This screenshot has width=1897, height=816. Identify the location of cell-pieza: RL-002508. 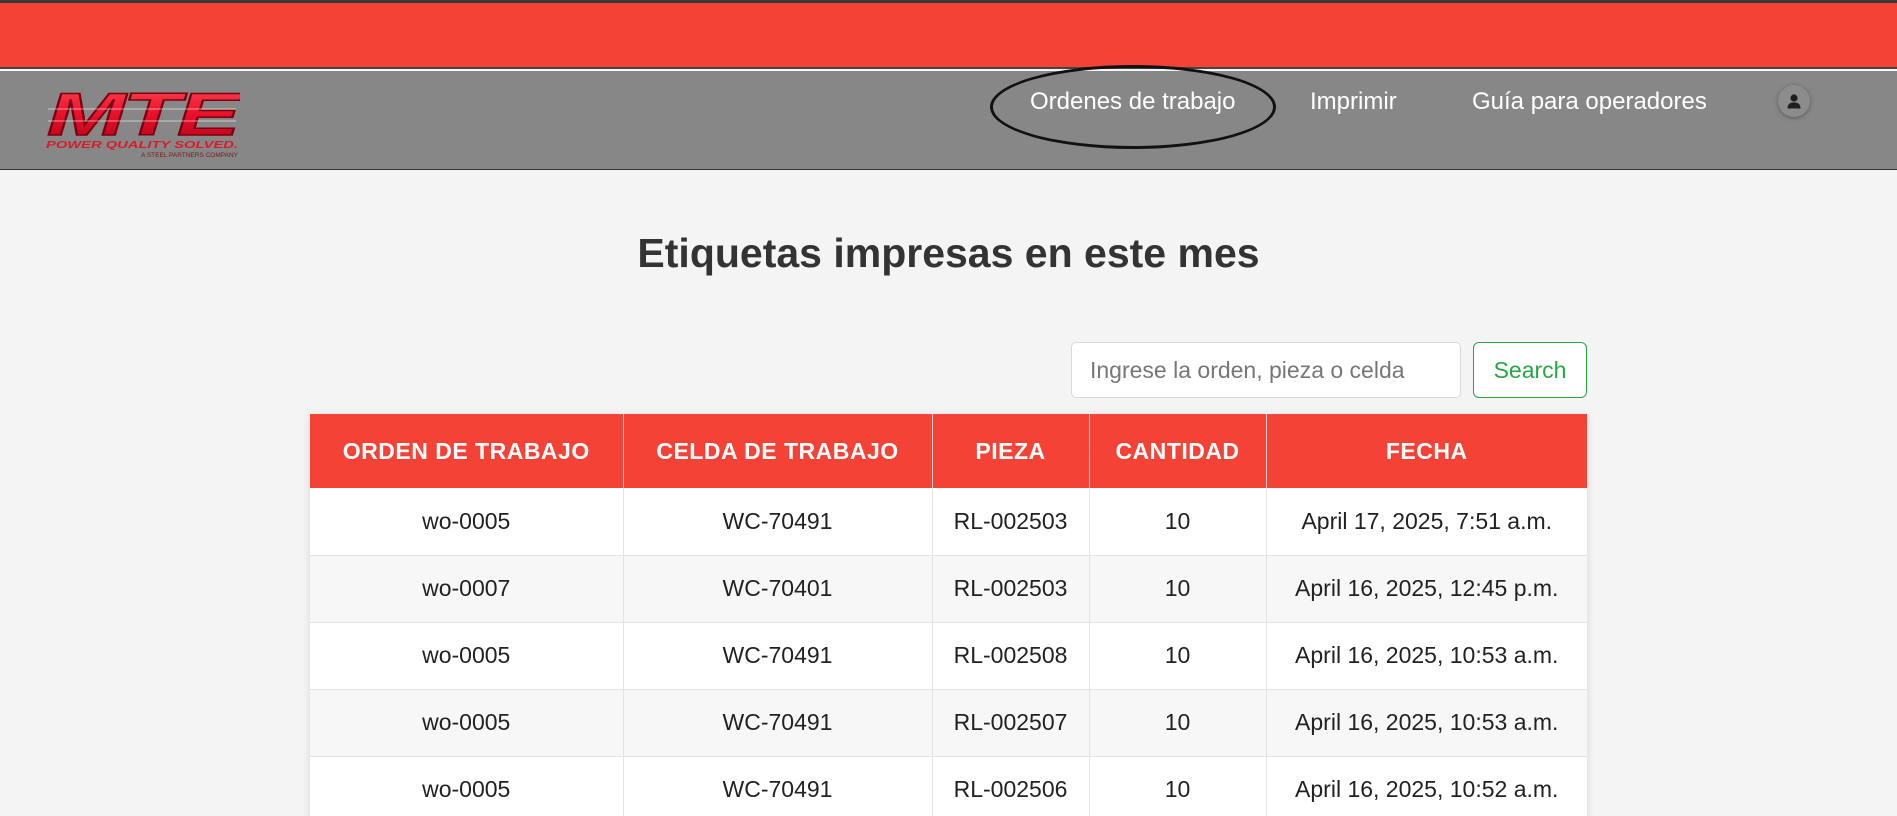
(1011, 656).